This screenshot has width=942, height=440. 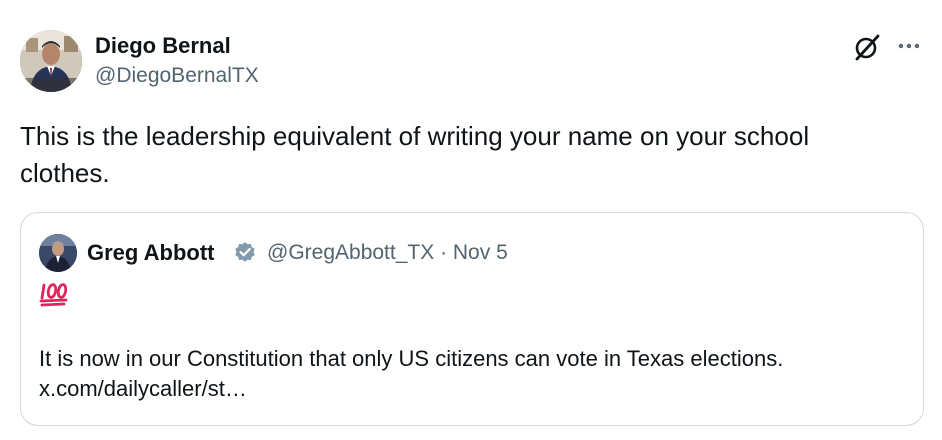 I want to click on verified-badge-icon, so click(x=245, y=252).